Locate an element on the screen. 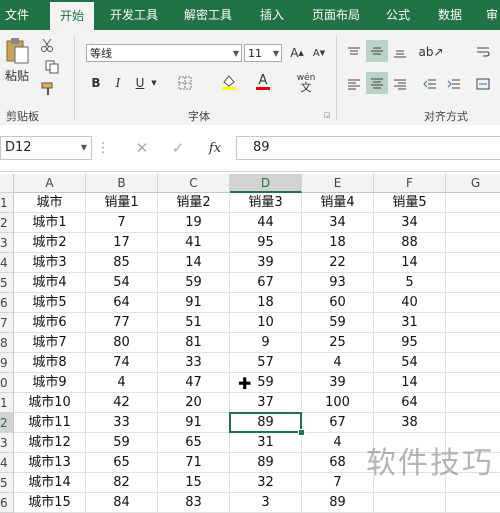 This screenshot has height=513, width=500. table-cell: 64 is located at coordinates (410, 403).